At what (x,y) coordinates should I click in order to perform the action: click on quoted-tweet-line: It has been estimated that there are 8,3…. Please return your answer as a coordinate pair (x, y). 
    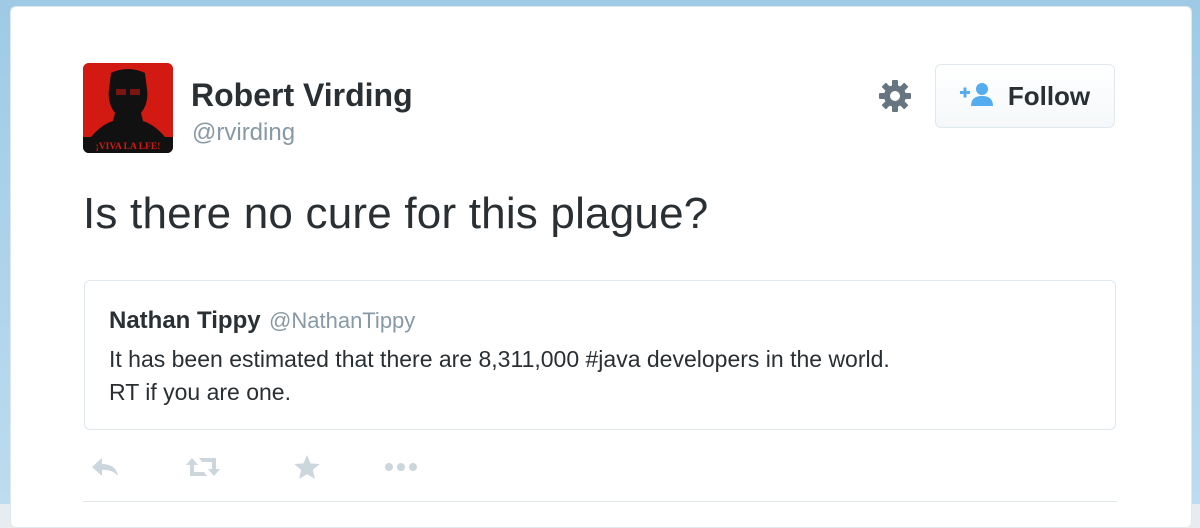
    Looking at the image, I should click on (499, 359).